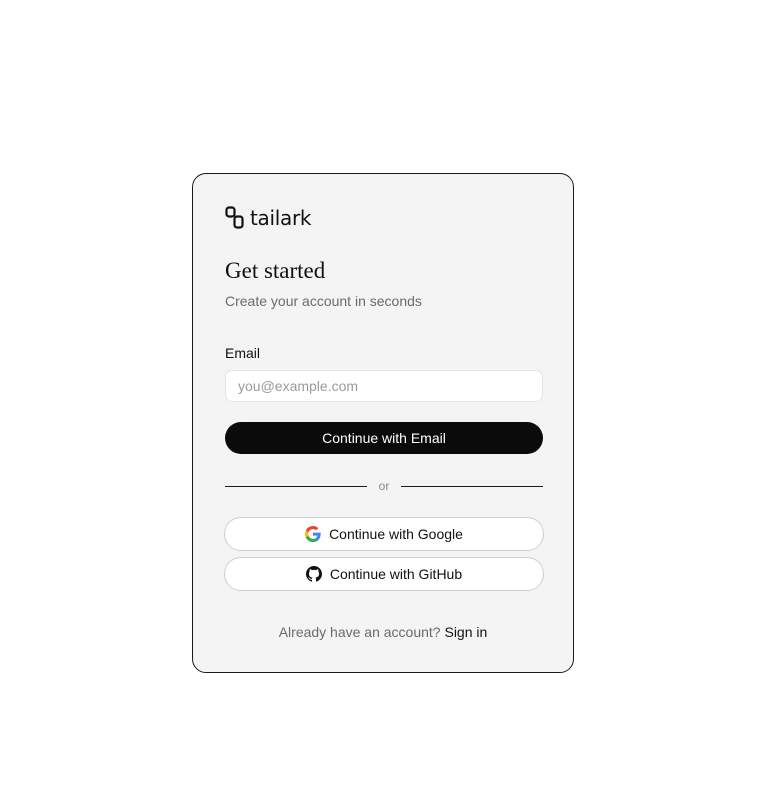 This screenshot has width=768, height=800. I want to click on github-button-label: Continue with GitHub, so click(396, 574).